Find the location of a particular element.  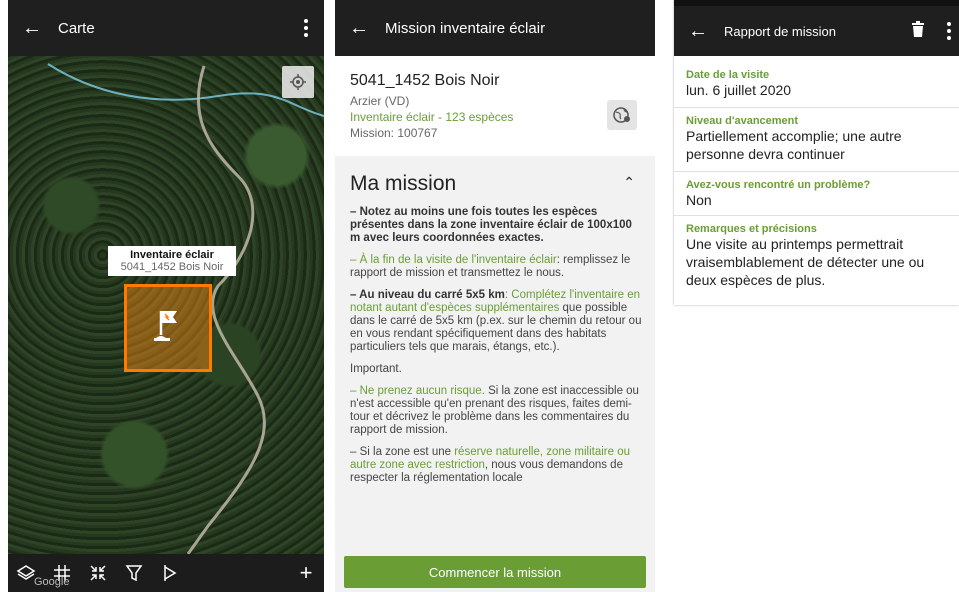

map-location-button is located at coordinates (622, 115).